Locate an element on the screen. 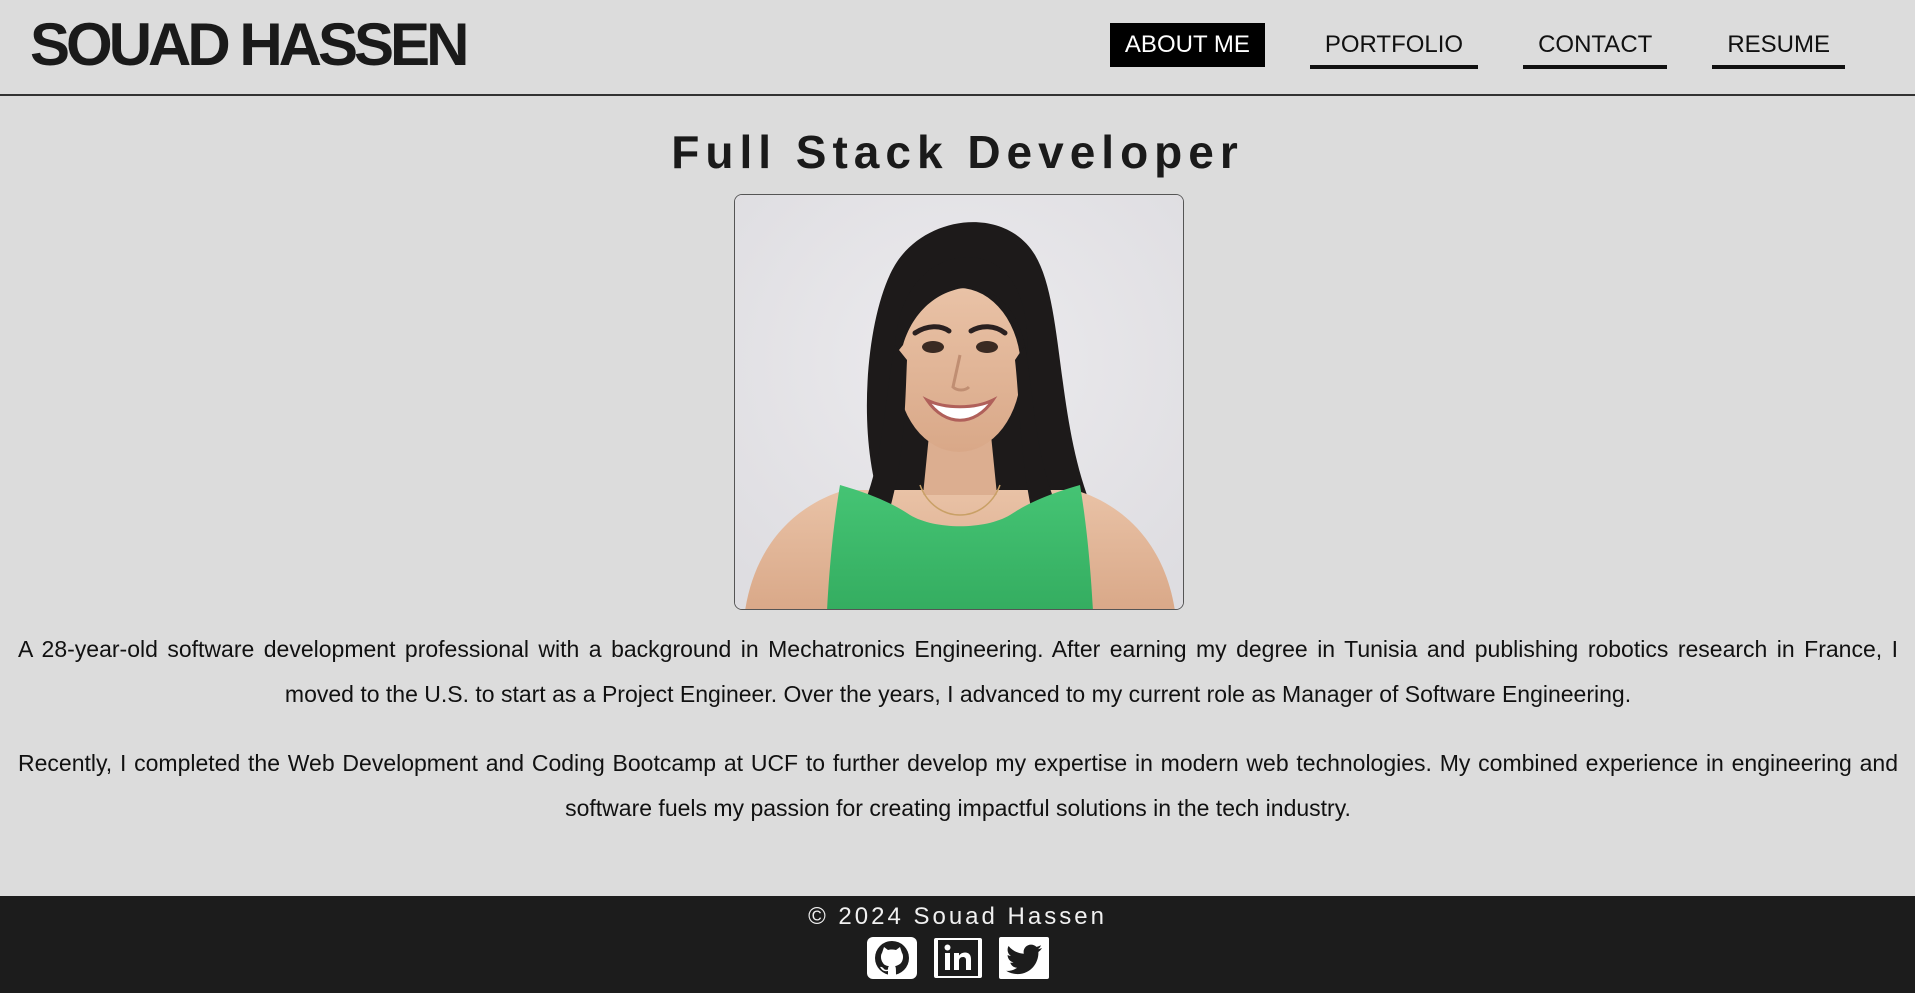 The width and height of the screenshot is (1915, 993). profile-photo is located at coordinates (959, 402).